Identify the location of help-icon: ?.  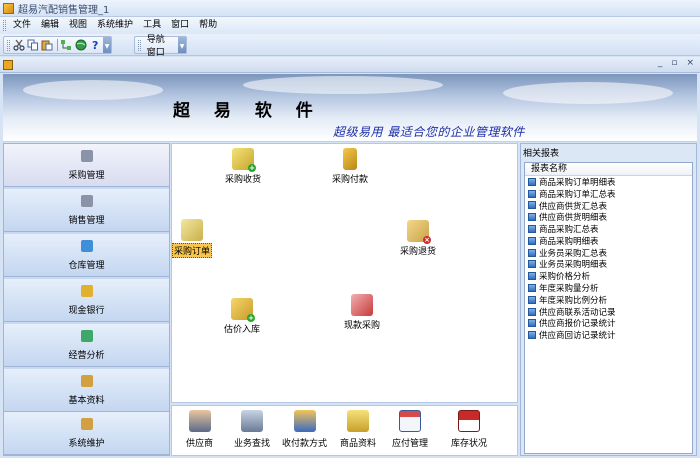
(95, 45).